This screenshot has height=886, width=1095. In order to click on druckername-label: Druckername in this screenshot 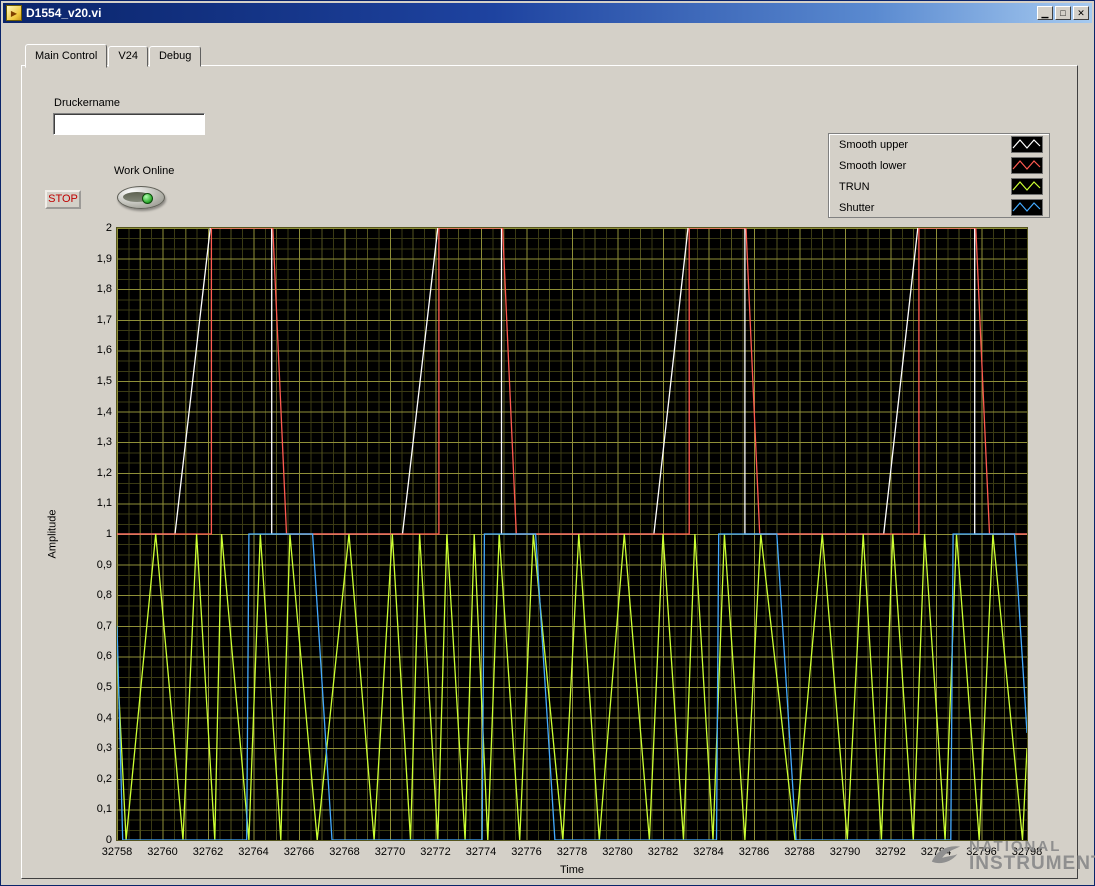, I will do `click(87, 103)`.